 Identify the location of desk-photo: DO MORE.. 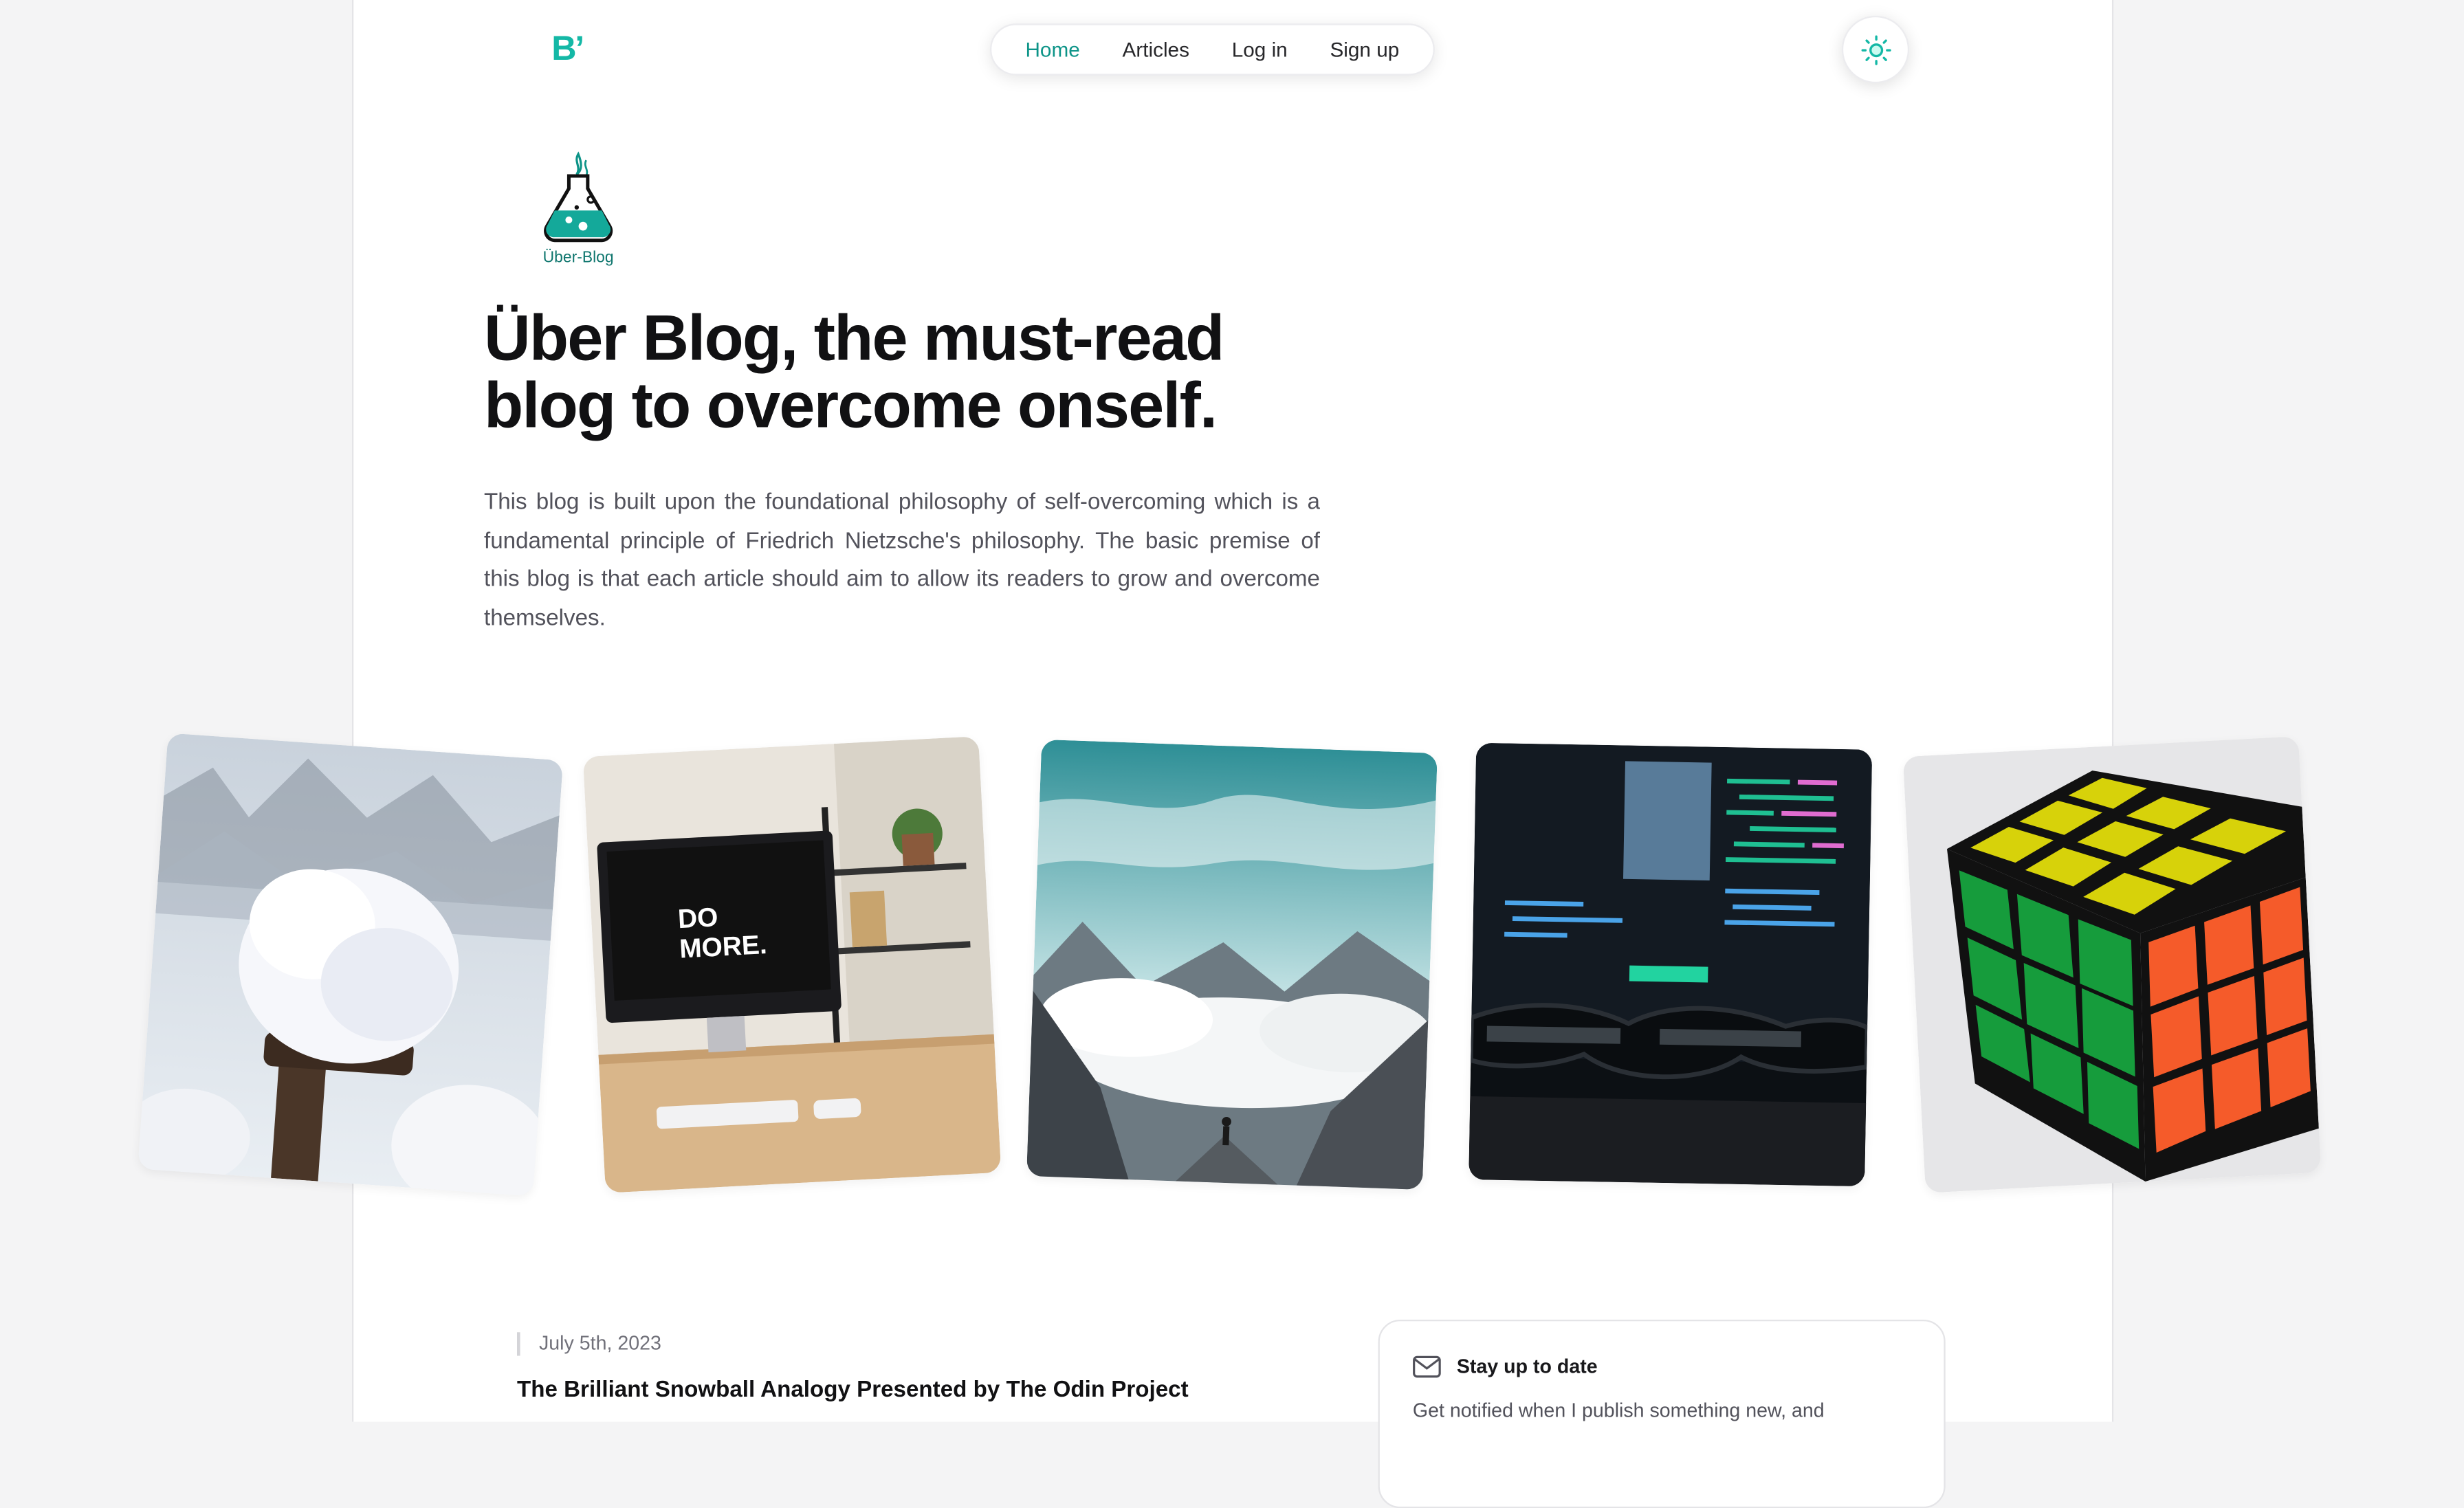
(792, 964).